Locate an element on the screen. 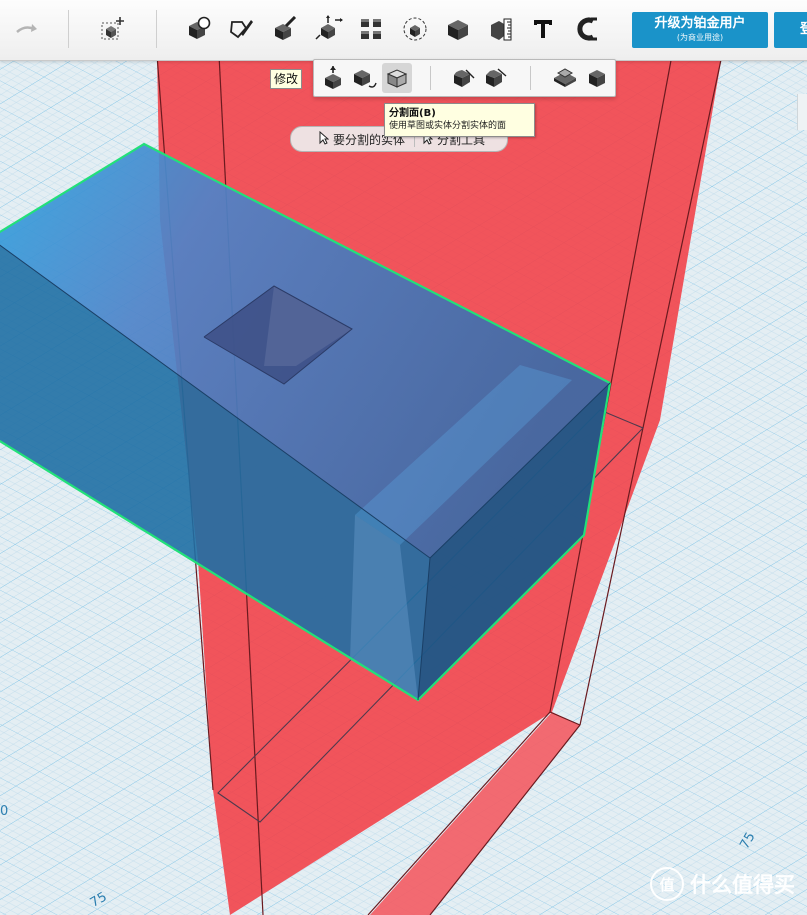  login-button: 登 is located at coordinates (790, 30).